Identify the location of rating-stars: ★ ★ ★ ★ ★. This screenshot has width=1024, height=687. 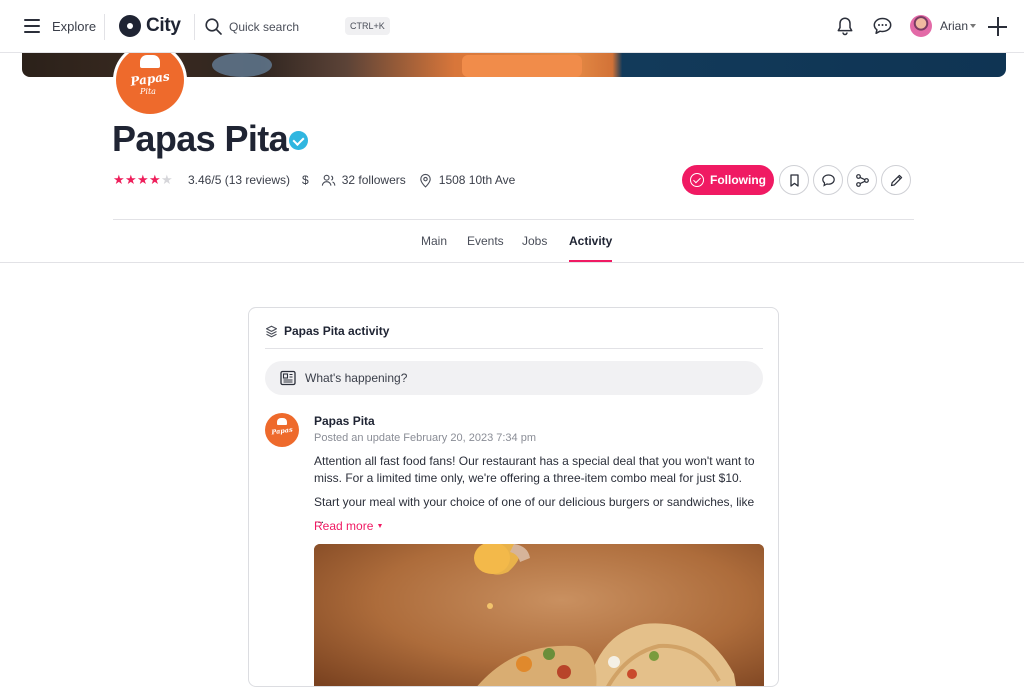
(143, 179).